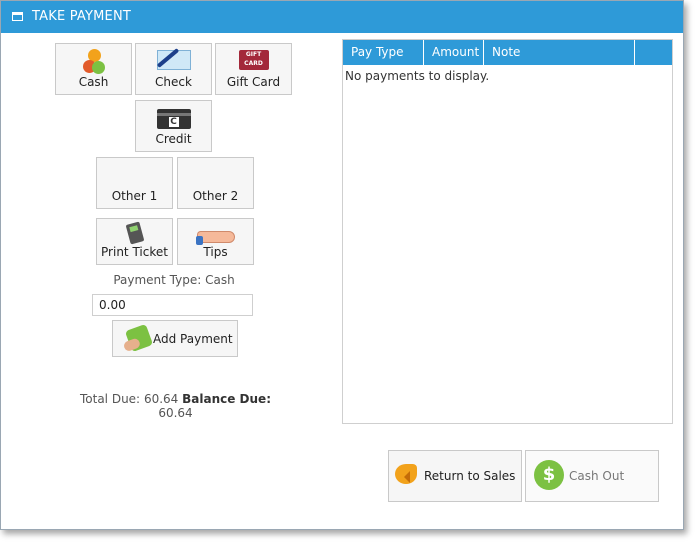 The width and height of the screenshot is (698, 546). What do you see at coordinates (559, 52) in the screenshot?
I see `column-note: Note` at bounding box center [559, 52].